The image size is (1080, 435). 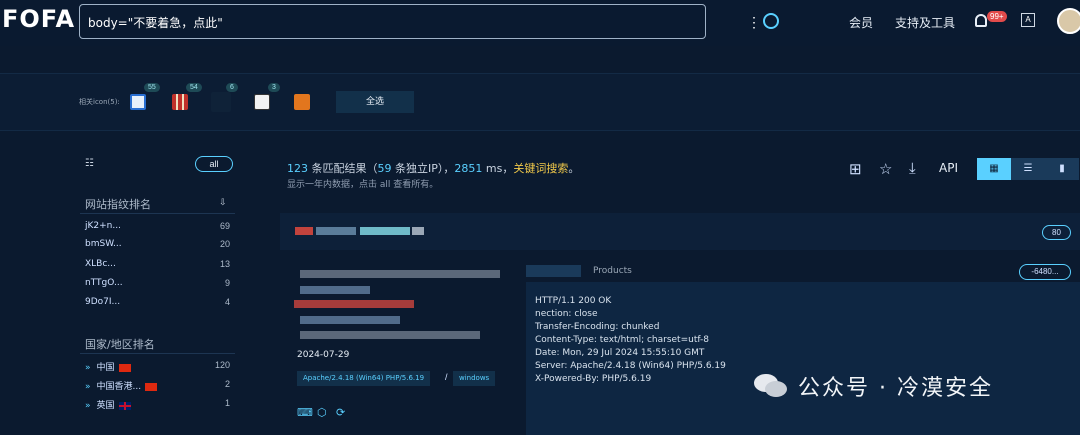 I want to click on result-count-suffix: 条匹配结果（, so click(x=343, y=168).